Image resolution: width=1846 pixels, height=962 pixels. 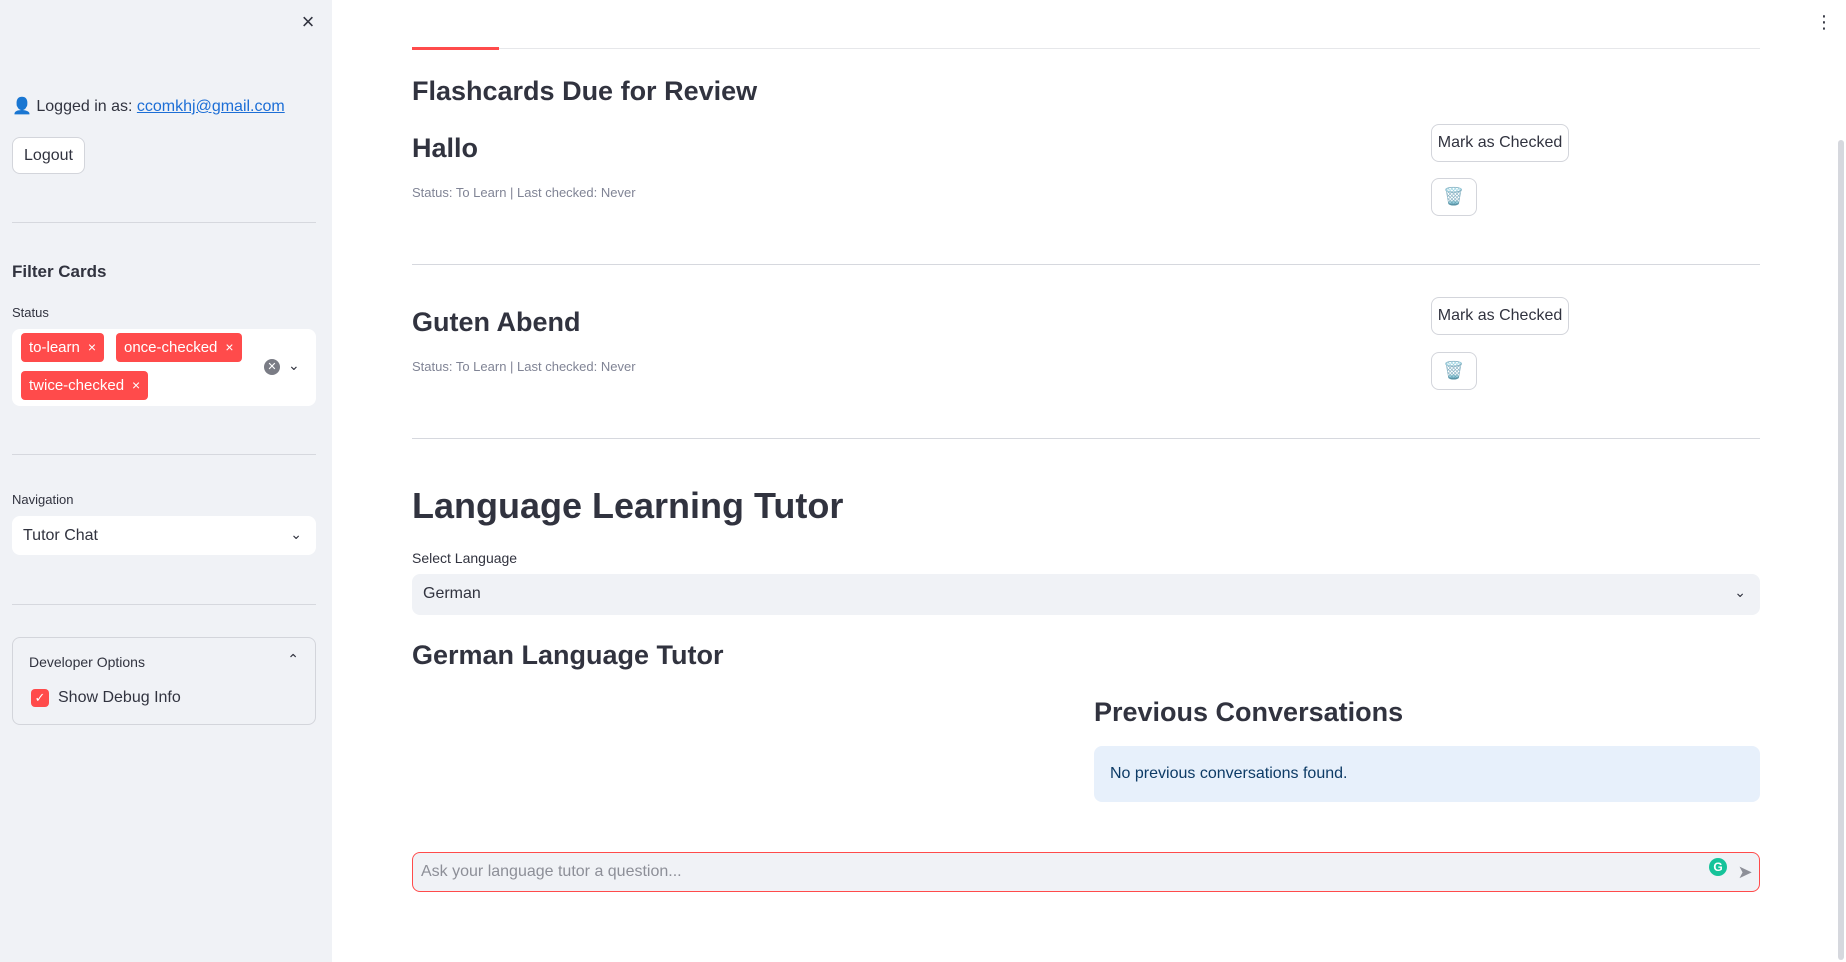 I want to click on scrollbar, so click(x=1841, y=550).